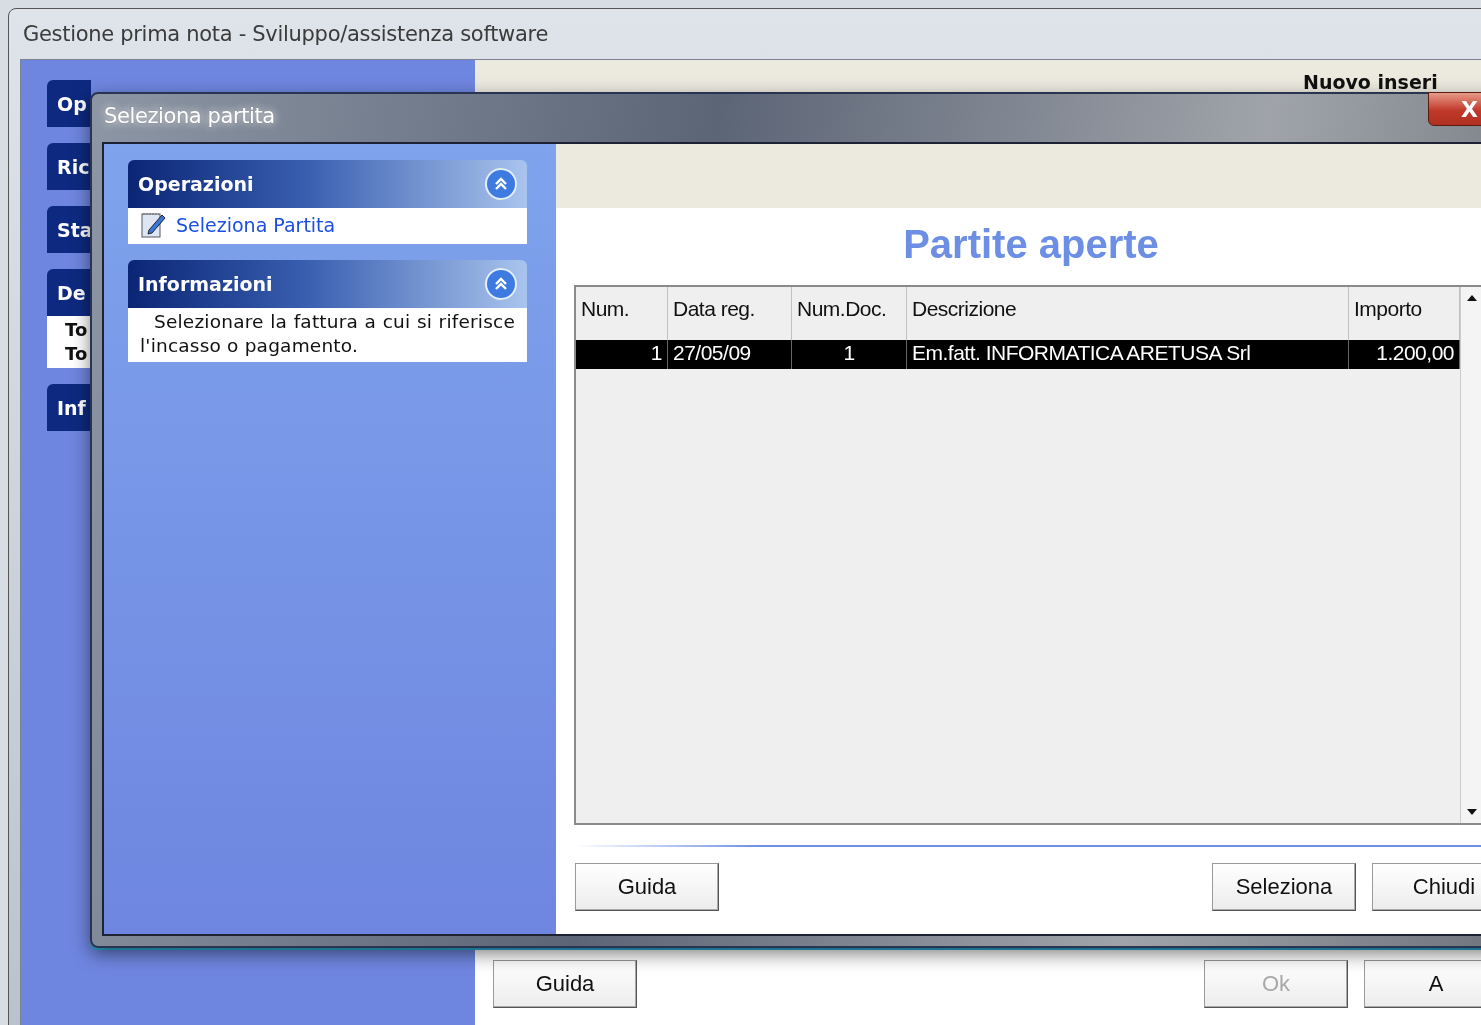 Image resolution: width=1481 pixels, height=1025 pixels. I want to click on task-link: Seleziona Partita, so click(327, 225).